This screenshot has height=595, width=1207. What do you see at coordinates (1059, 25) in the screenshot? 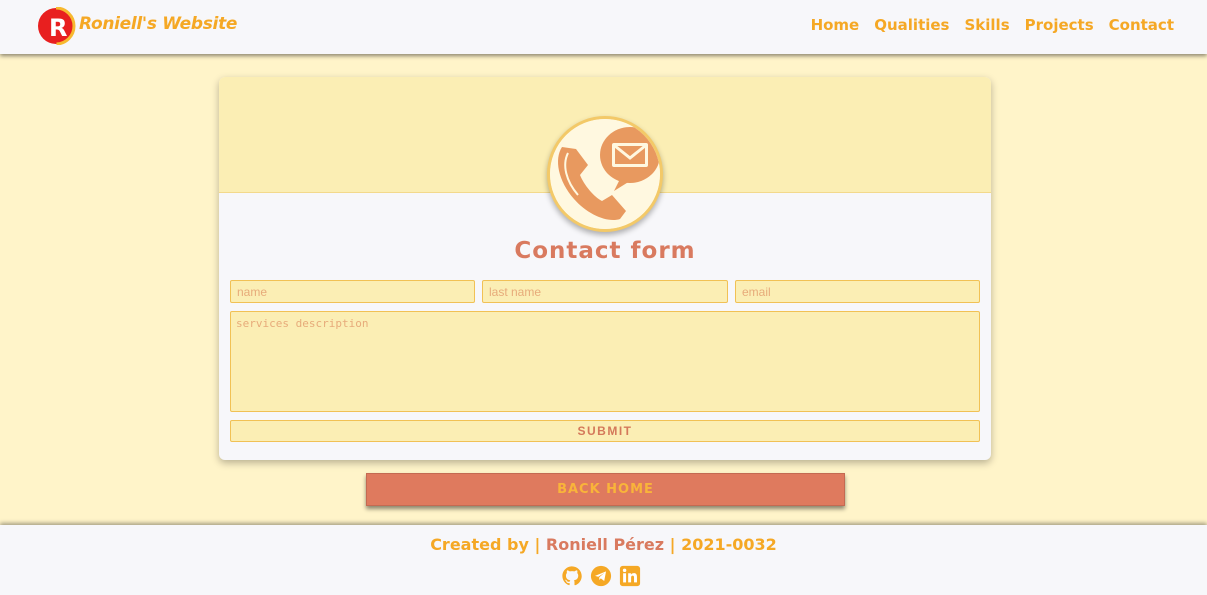
I see `nav-projects: Projects` at bounding box center [1059, 25].